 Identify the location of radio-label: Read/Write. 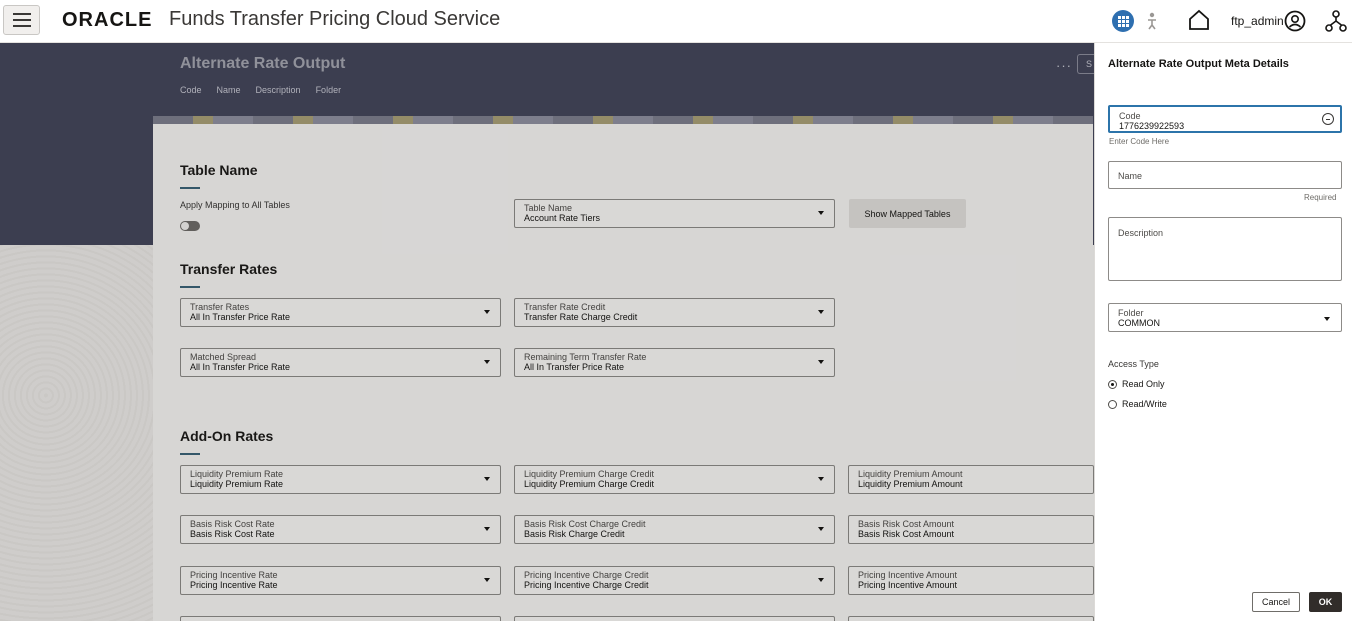
(1144, 404).